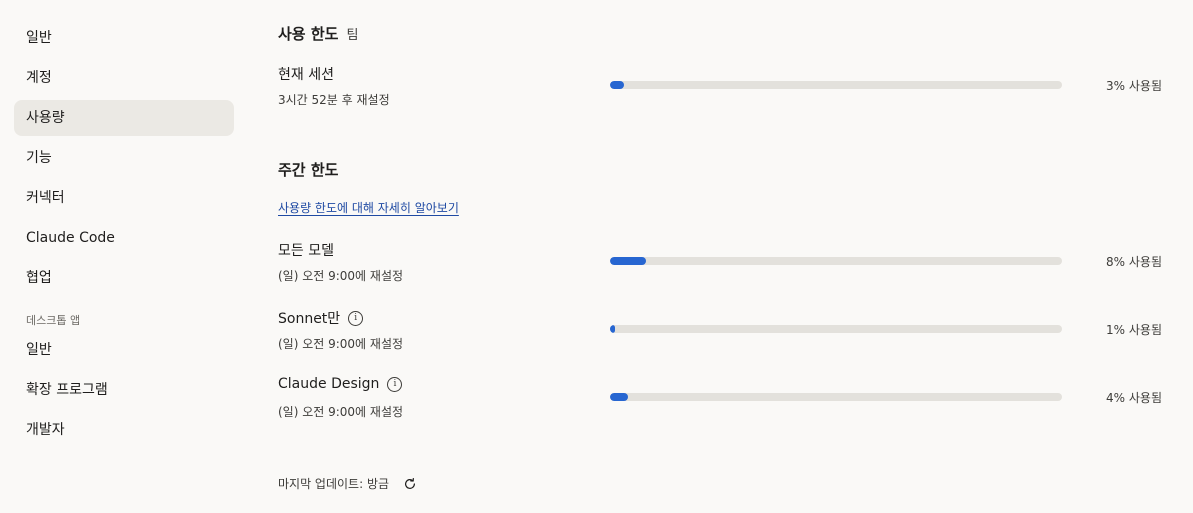 The width and height of the screenshot is (1193, 513). What do you see at coordinates (124, 350) in the screenshot?
I see `sidebar-item-desktop-general: 일반` at bounding box center [124, 350].